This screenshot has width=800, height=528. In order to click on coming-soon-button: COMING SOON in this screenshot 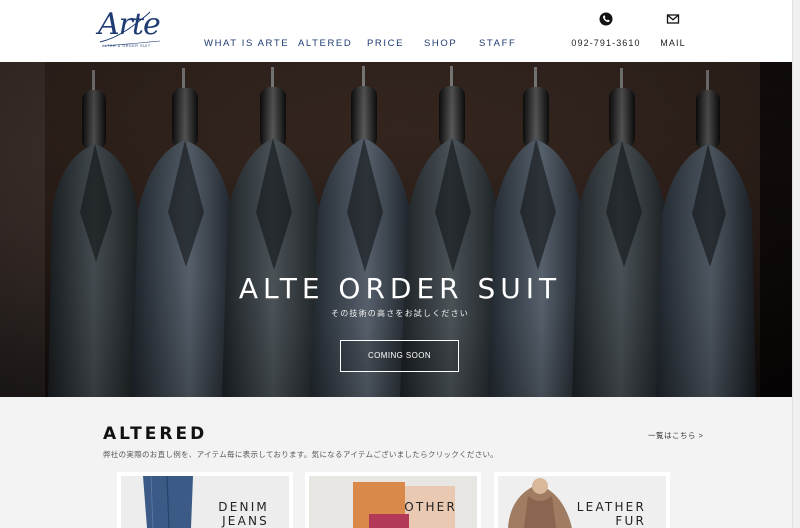, I will do `click(399, 356)`.